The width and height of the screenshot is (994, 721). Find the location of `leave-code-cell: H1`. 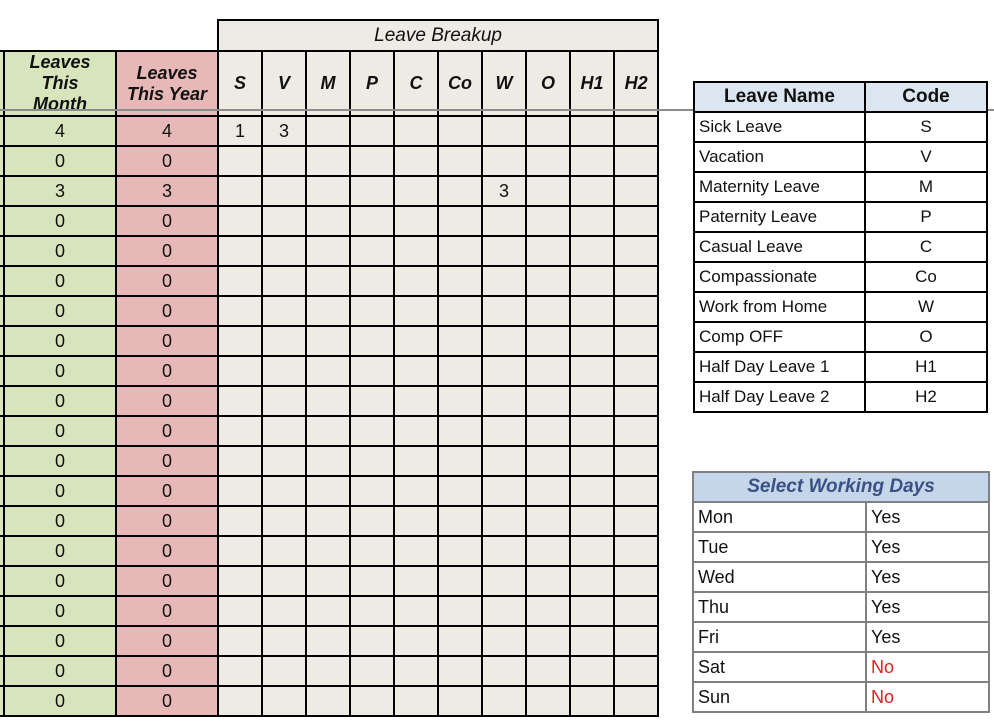

leave-code-cell: H1 is located at coordinates (926, 367).